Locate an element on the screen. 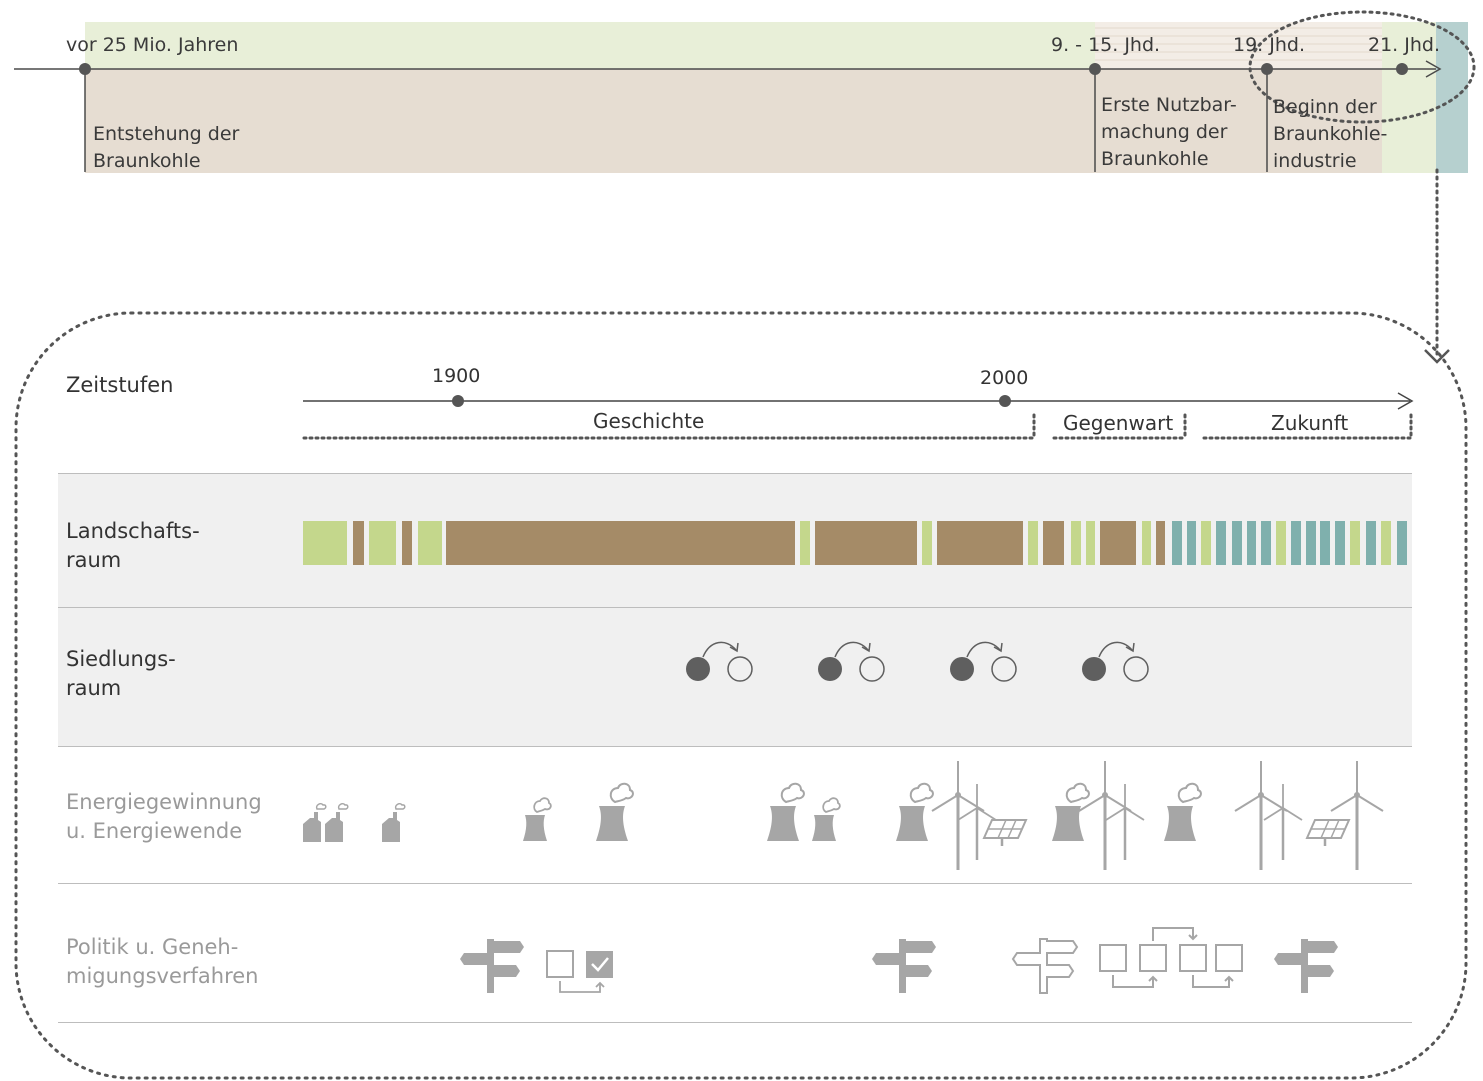  politics-icons is located at coordinates (899, 960).